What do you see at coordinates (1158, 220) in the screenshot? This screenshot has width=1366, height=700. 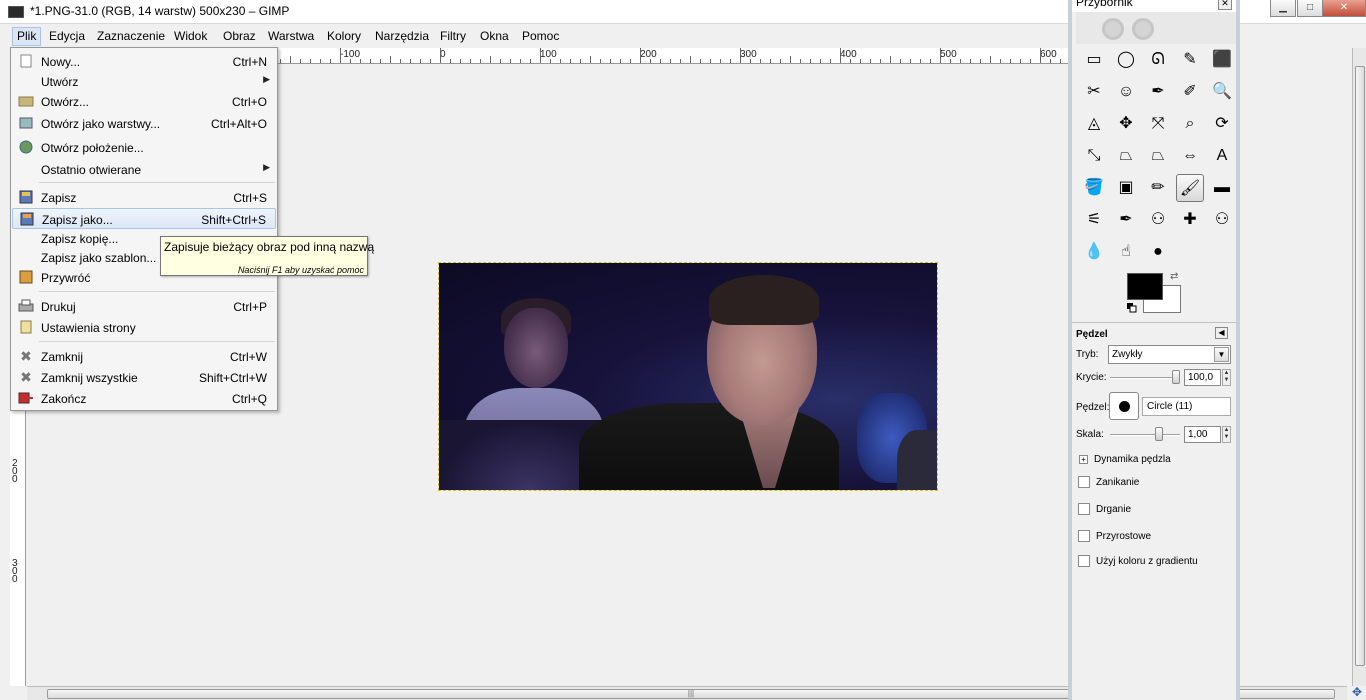 I see `clone-icon: ⚇` at bounding box center [1158, 220].